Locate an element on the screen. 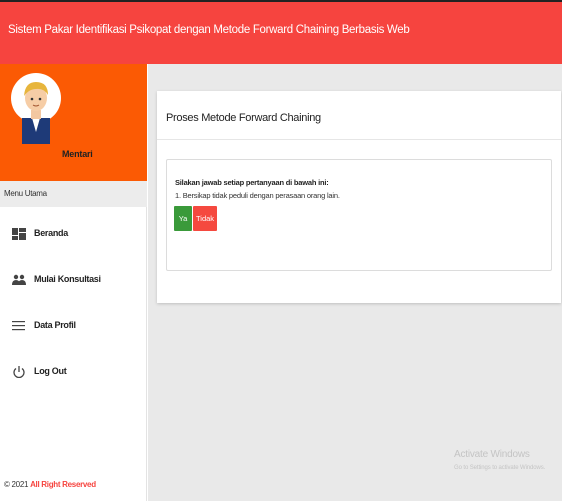 The image size is (562, 501). footer: © 2021 All Right Reserved is located at coordinates (50, 484).